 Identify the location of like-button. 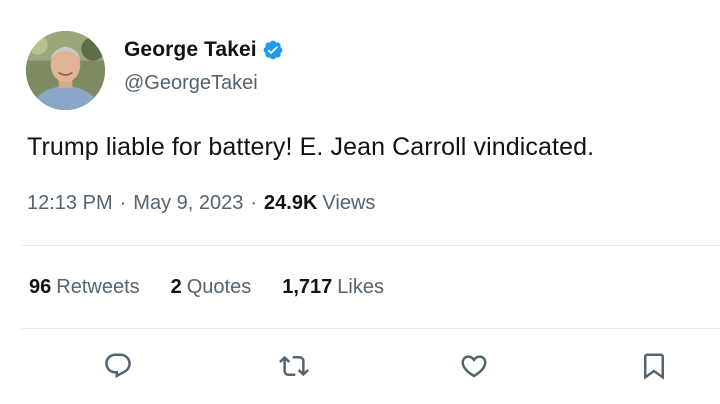
(474, 366).